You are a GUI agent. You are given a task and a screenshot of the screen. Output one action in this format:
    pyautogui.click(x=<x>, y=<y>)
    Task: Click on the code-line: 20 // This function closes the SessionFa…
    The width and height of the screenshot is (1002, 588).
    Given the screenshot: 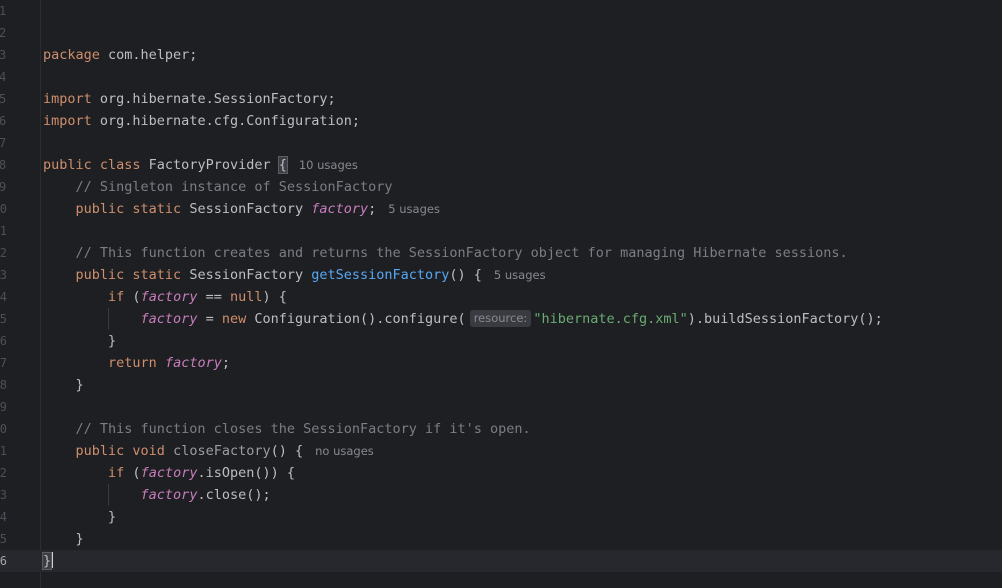 What is the action you would take?
    pyautogui.click(x=501, y=429)
    